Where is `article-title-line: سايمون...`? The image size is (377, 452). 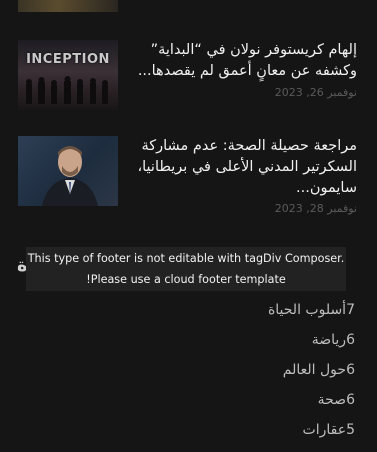 article-title-line: سايمون... is located at coordinates (326, 188).